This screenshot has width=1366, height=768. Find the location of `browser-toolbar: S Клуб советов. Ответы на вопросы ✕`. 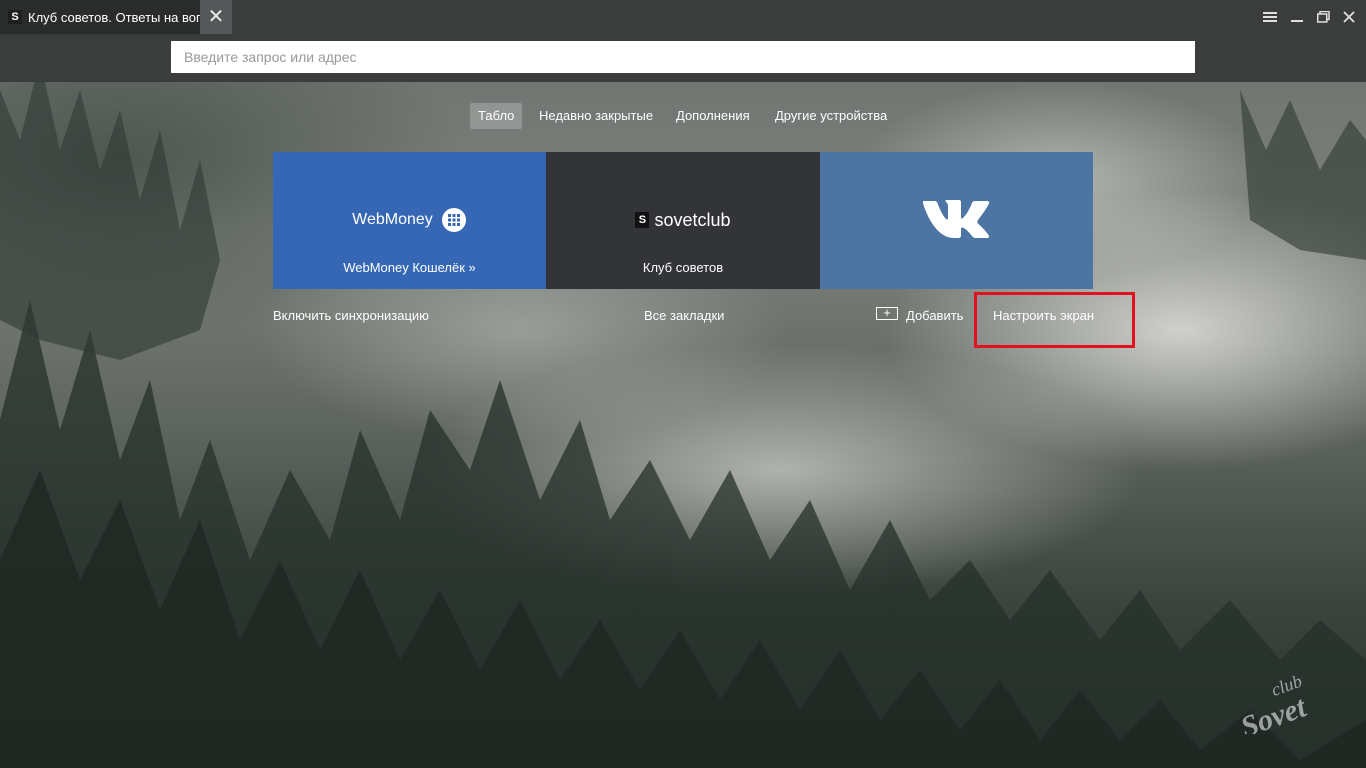

browser-toolbar: S Клуб советов. Ответы на вопросы ✕ is located at coordinates (683, 41).